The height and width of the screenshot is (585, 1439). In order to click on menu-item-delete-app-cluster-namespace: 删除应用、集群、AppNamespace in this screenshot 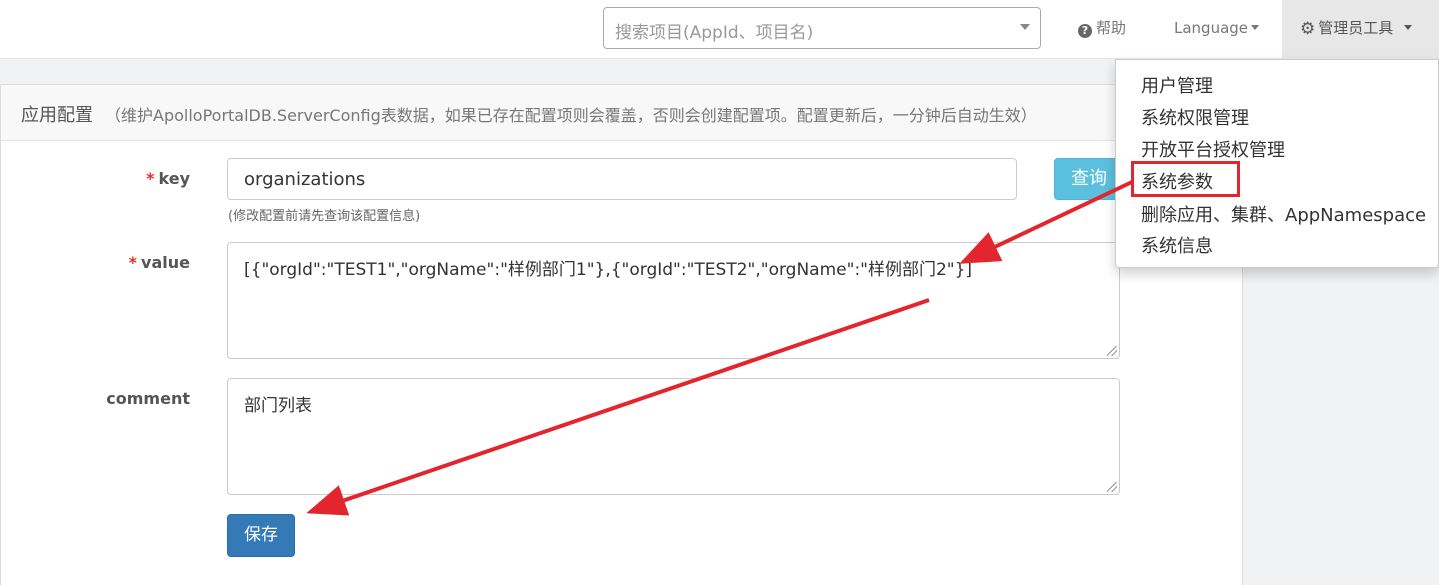, I will do `click(1283, 214)`.